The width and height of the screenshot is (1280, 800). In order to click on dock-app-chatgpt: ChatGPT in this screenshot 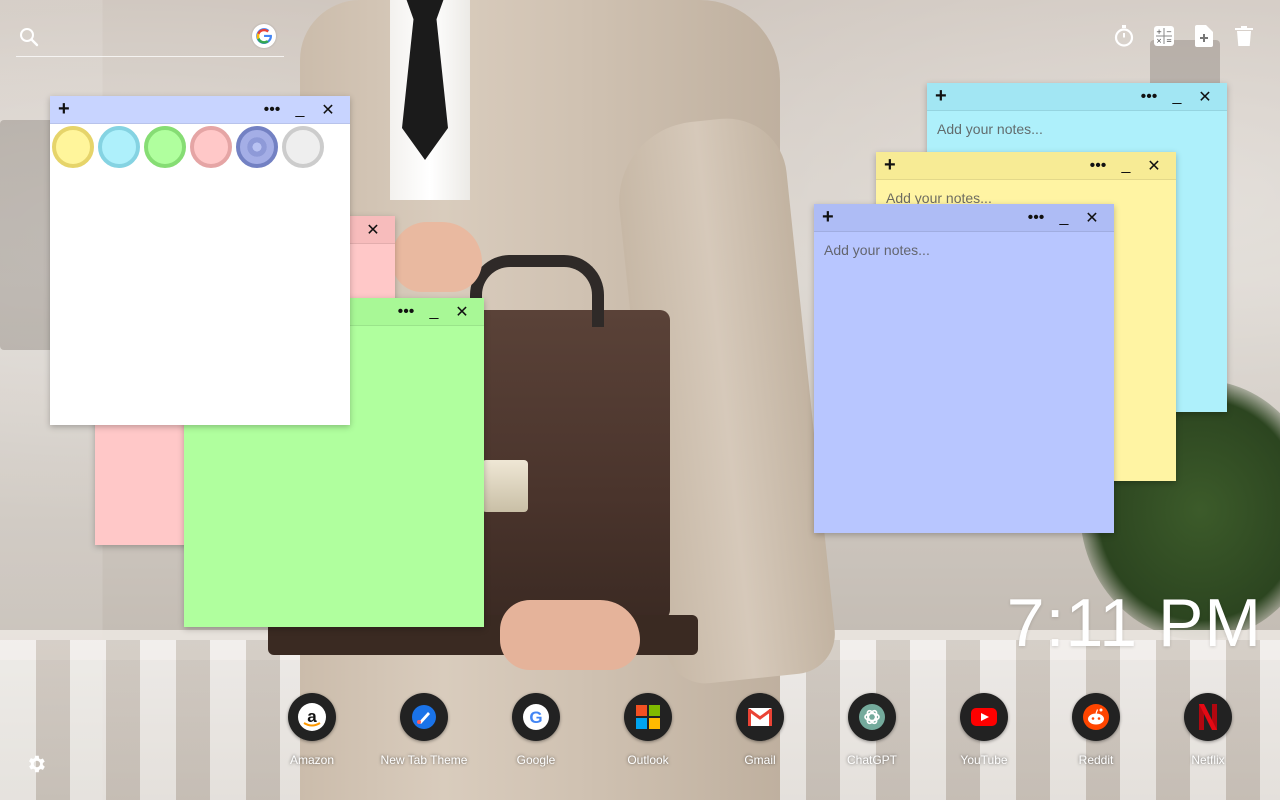, I will do `click(872, 730)`.